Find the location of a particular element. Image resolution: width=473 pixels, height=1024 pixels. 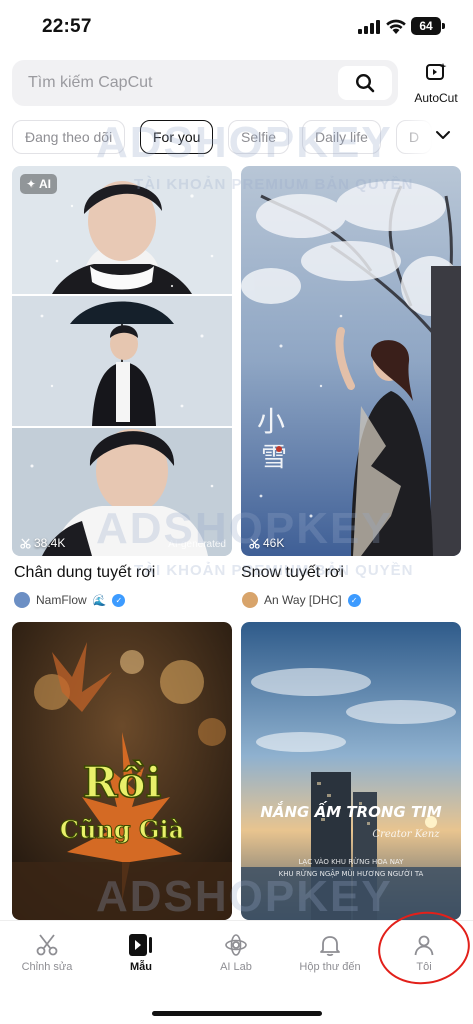

creator-info: NamFlow 🌊 ✓ is located at coordinates (70, 600).